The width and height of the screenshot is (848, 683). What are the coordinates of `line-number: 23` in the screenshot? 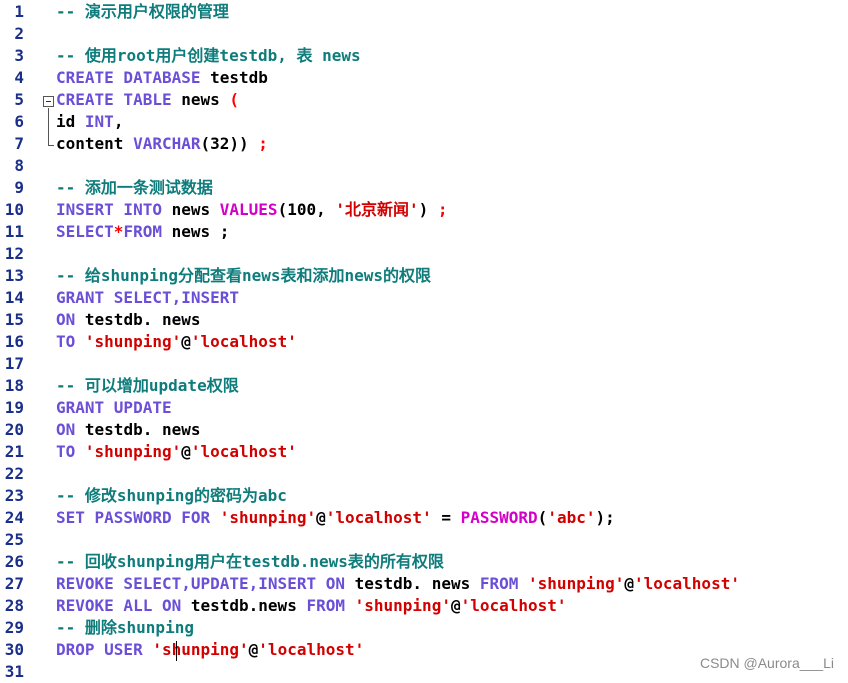 It's located at (14, 495).